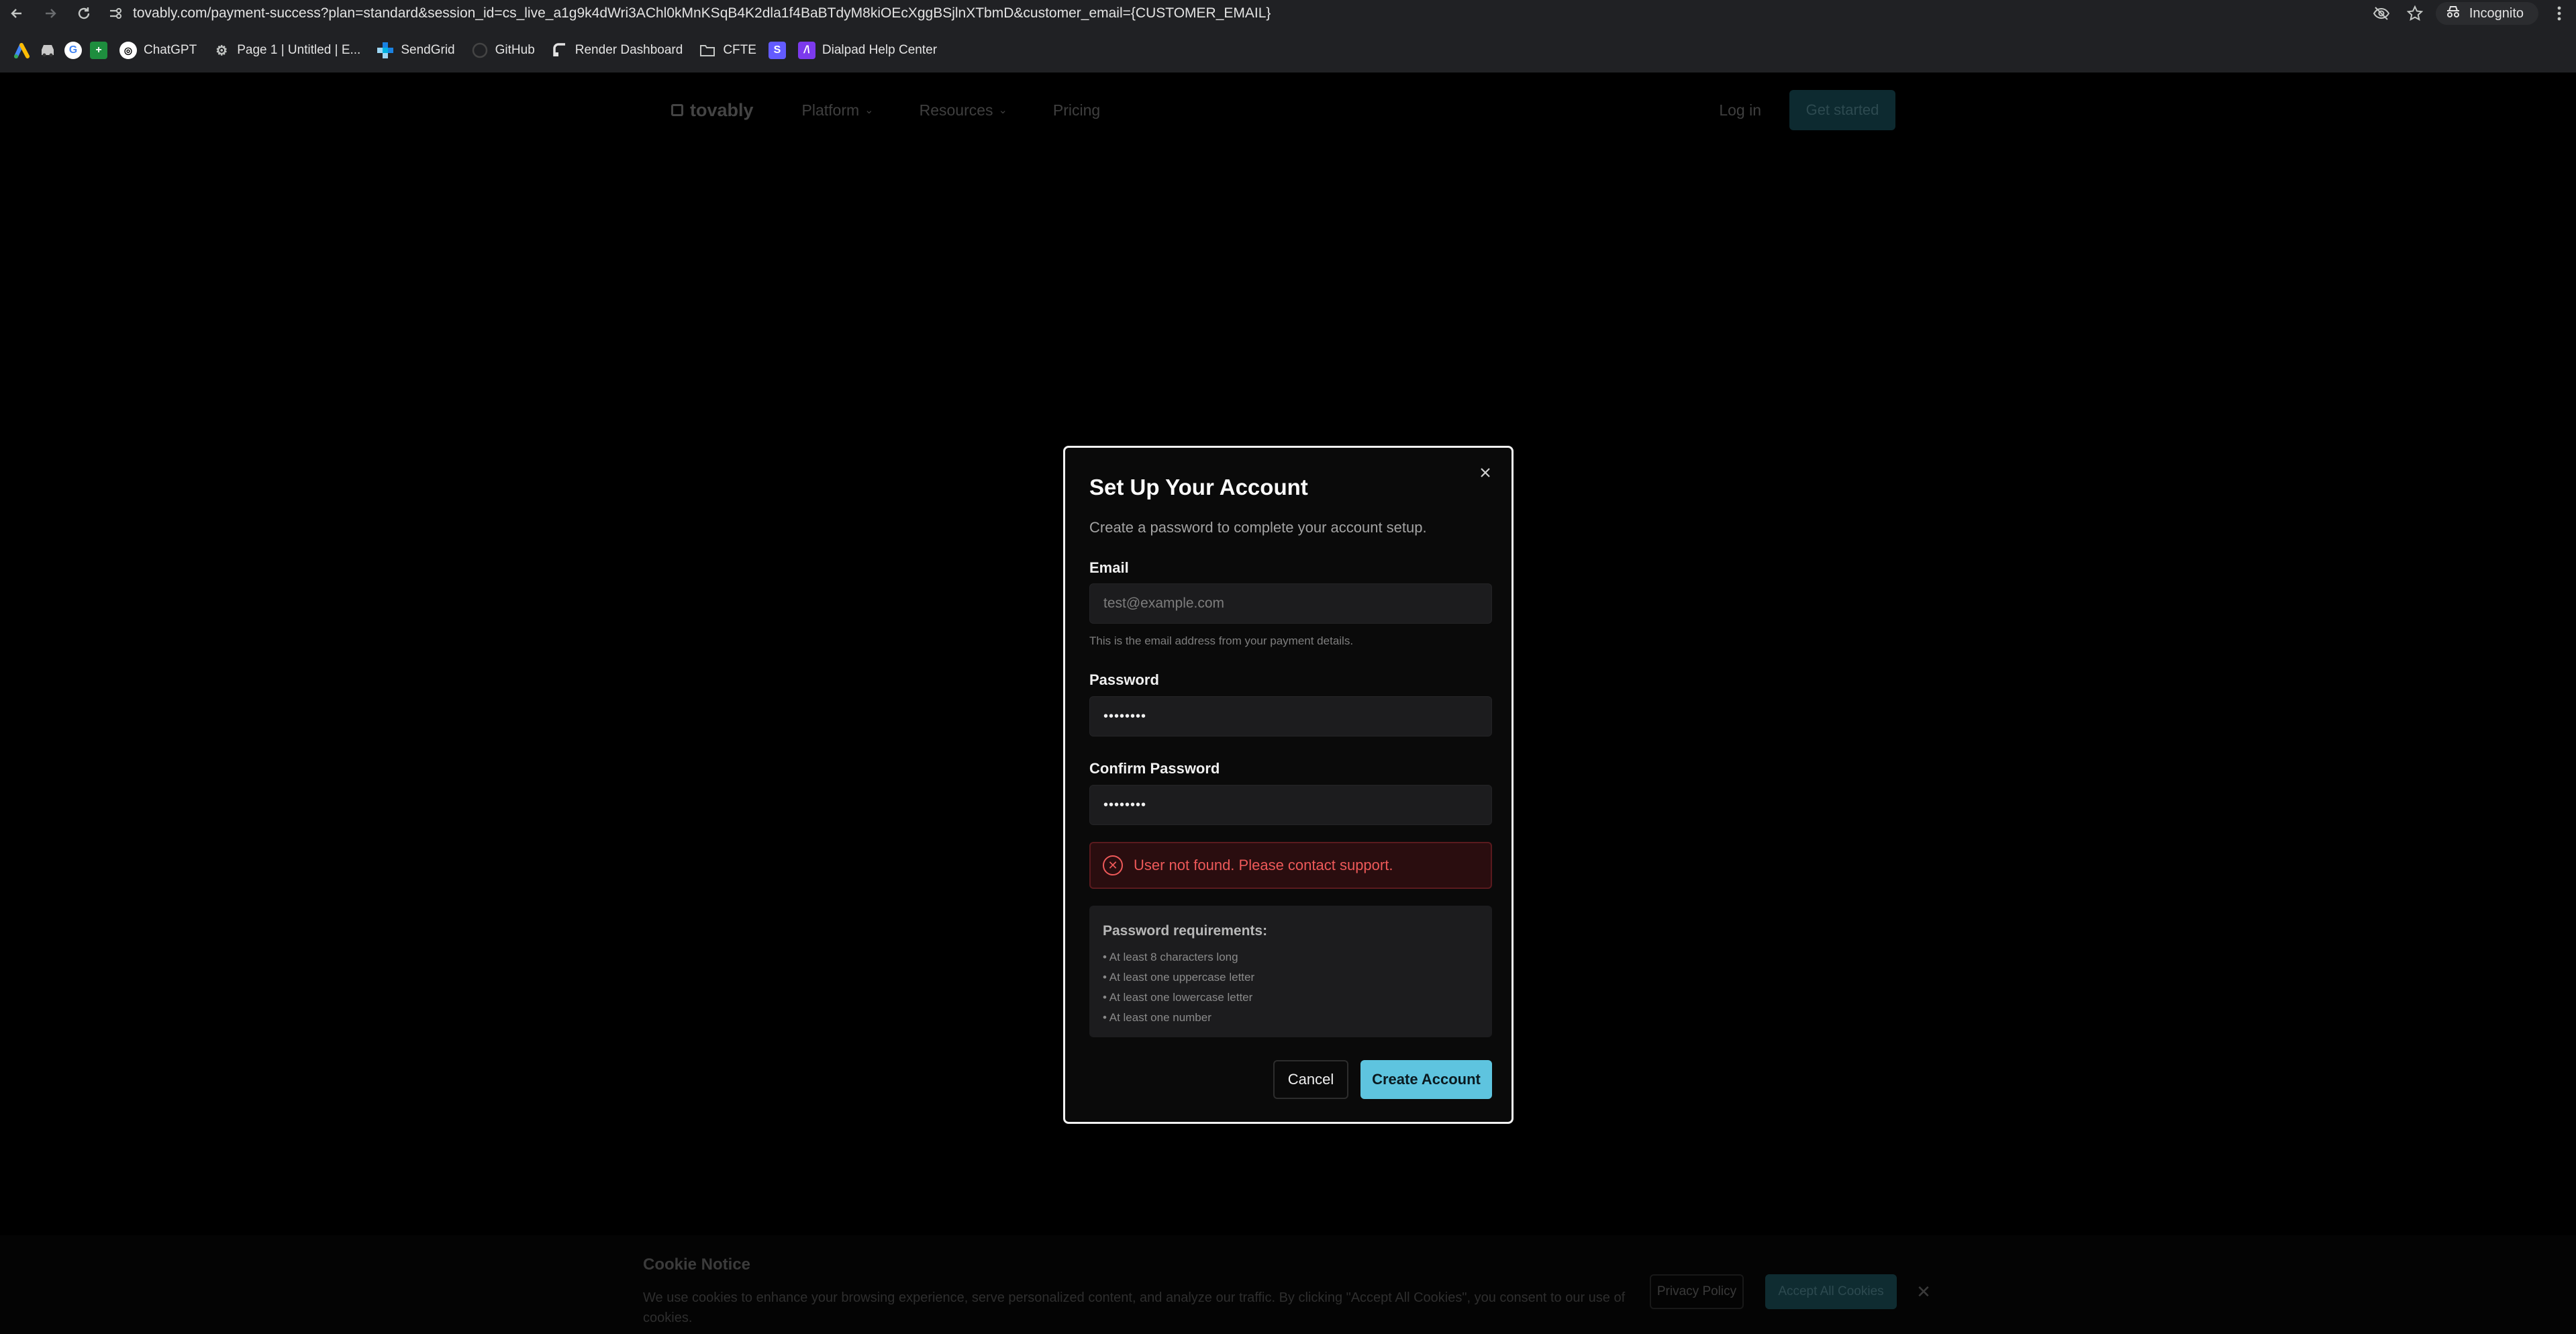  Describe the element at coordinates (1076, 110) in the screenshot. I see `nav-pricing: Pricing` at that location.